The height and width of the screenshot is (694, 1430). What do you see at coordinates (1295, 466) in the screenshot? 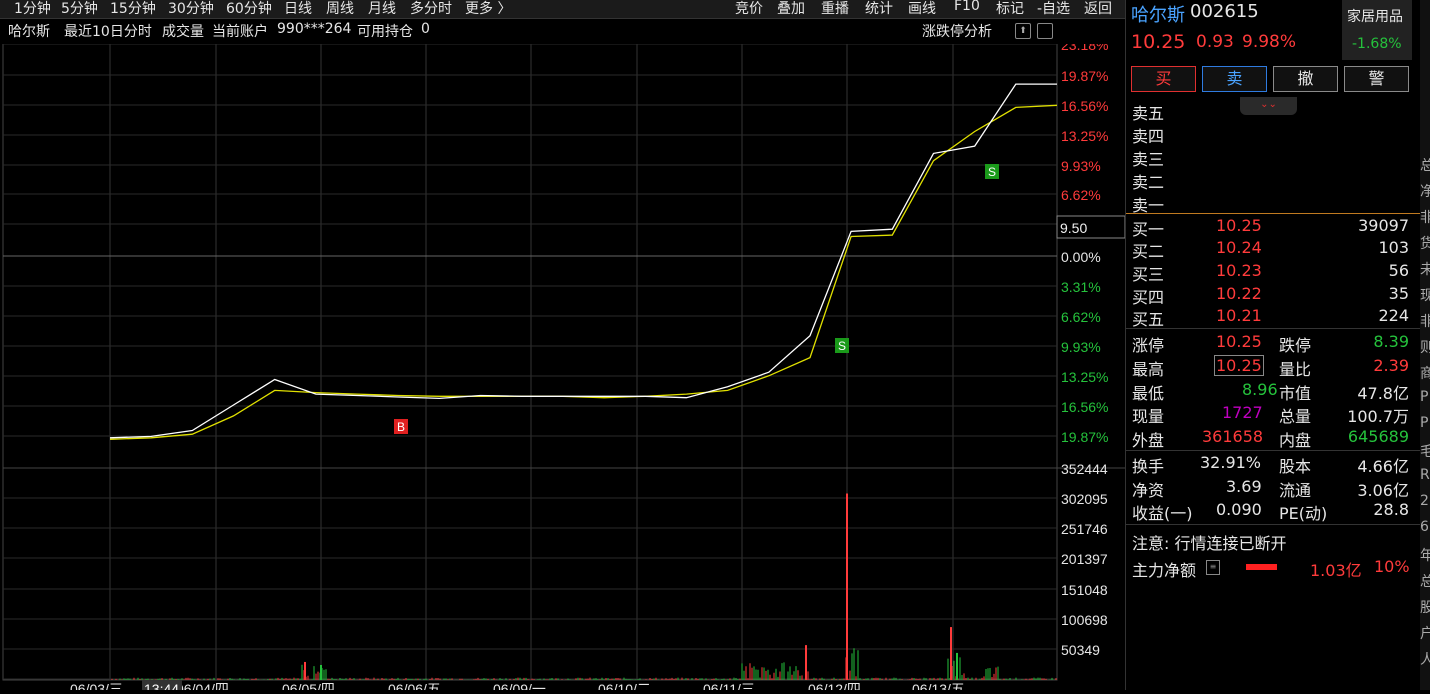
I see `share-cap-label: 股本` at bounding box center [1295, 466].